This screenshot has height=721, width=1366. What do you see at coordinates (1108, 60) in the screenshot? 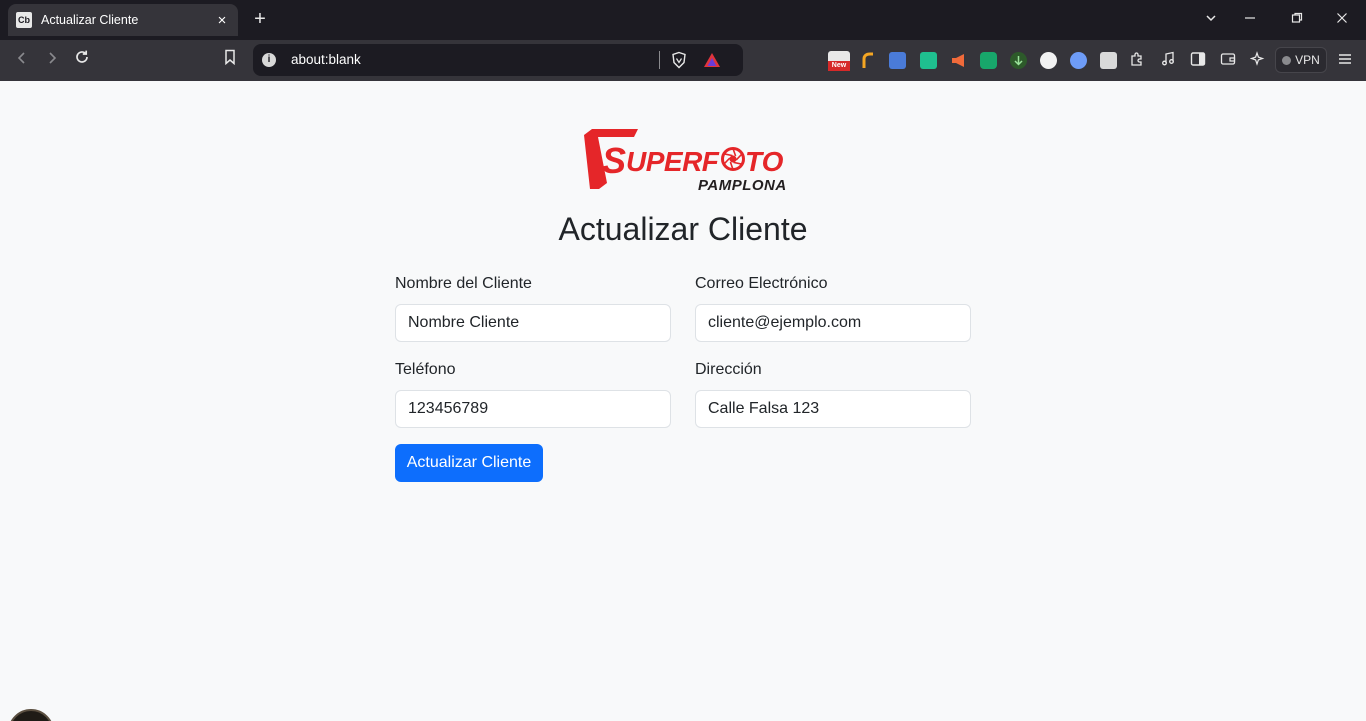
I see `extension-printer-icon` at bounding box center [1108, 60].